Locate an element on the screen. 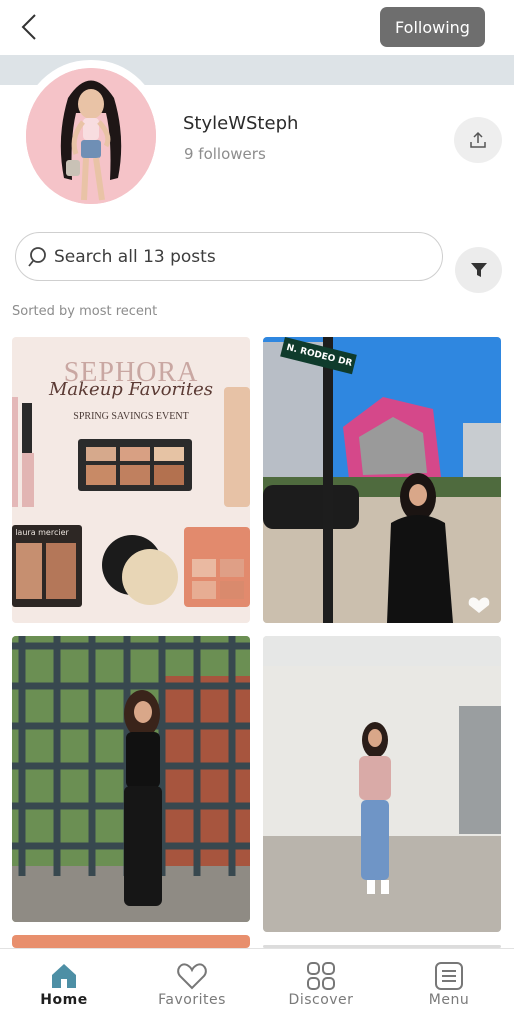  filter-button is located at coordinates (478, 270).